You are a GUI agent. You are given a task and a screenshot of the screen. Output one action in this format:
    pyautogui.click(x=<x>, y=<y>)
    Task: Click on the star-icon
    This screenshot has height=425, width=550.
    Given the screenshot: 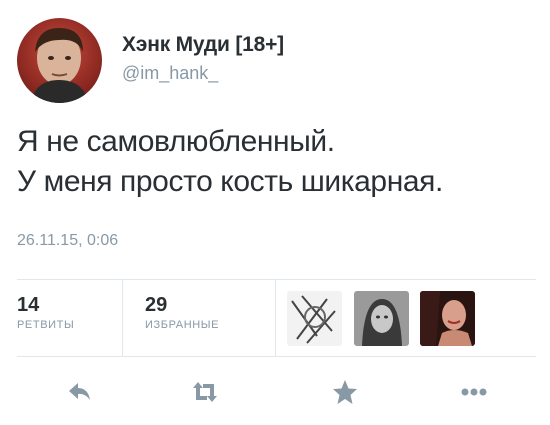 What is the action you would take?
    pyautogui.click(x=345, y=392)
    